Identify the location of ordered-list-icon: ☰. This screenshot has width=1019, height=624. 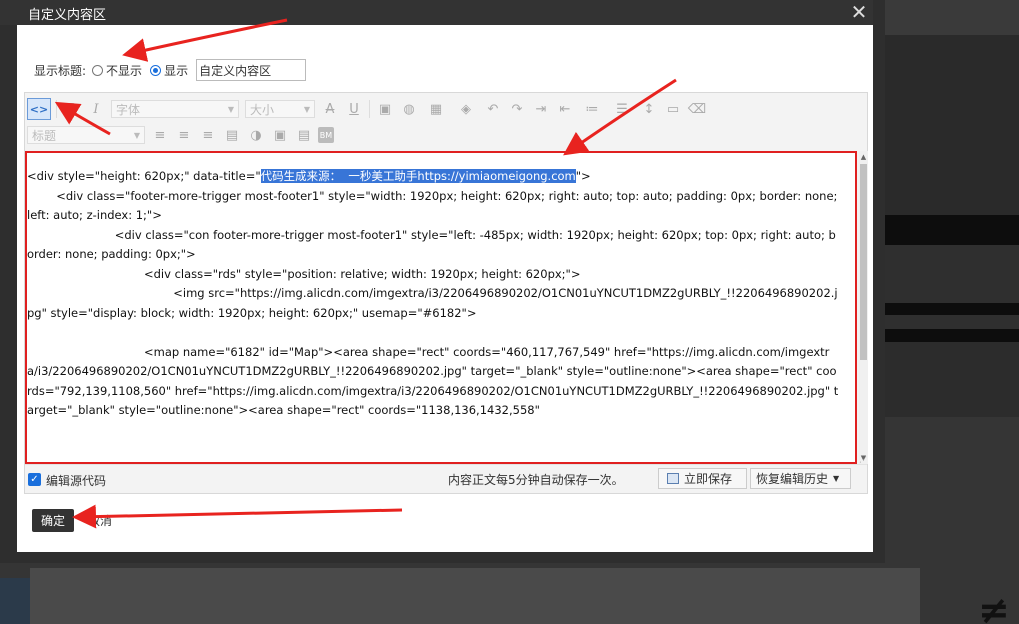
(622, 109).